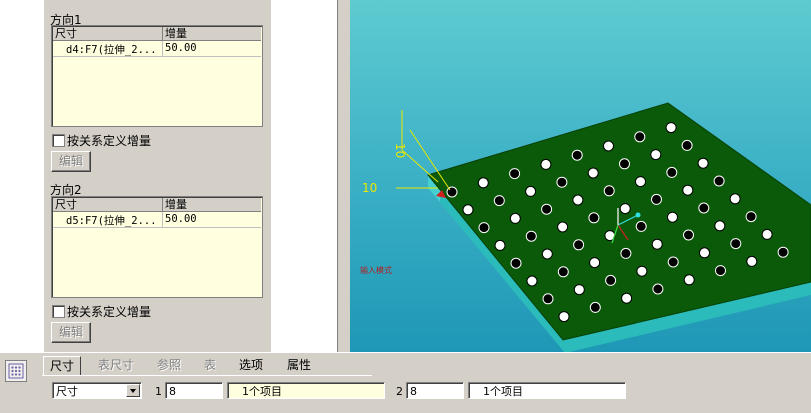 The width and height of the screenshot is (811, 413). Describe the element at coordinates (157, 247) in the screenshot. I see `direction2-table: 尺寸 增量 d5:F7(拉伸_2... 50.00` at that location.